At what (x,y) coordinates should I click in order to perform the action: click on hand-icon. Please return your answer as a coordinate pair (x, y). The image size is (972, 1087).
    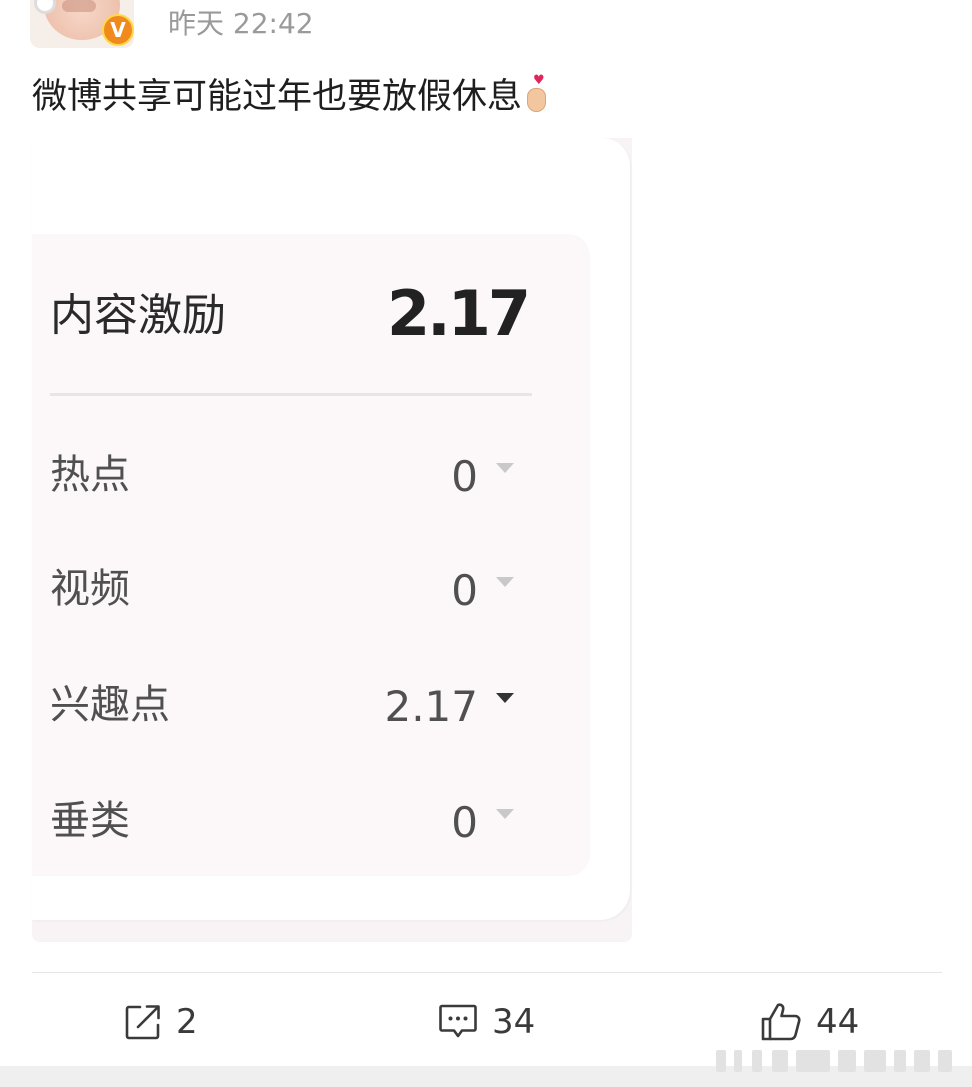
    Looking at the image, I should click on (537, 100).